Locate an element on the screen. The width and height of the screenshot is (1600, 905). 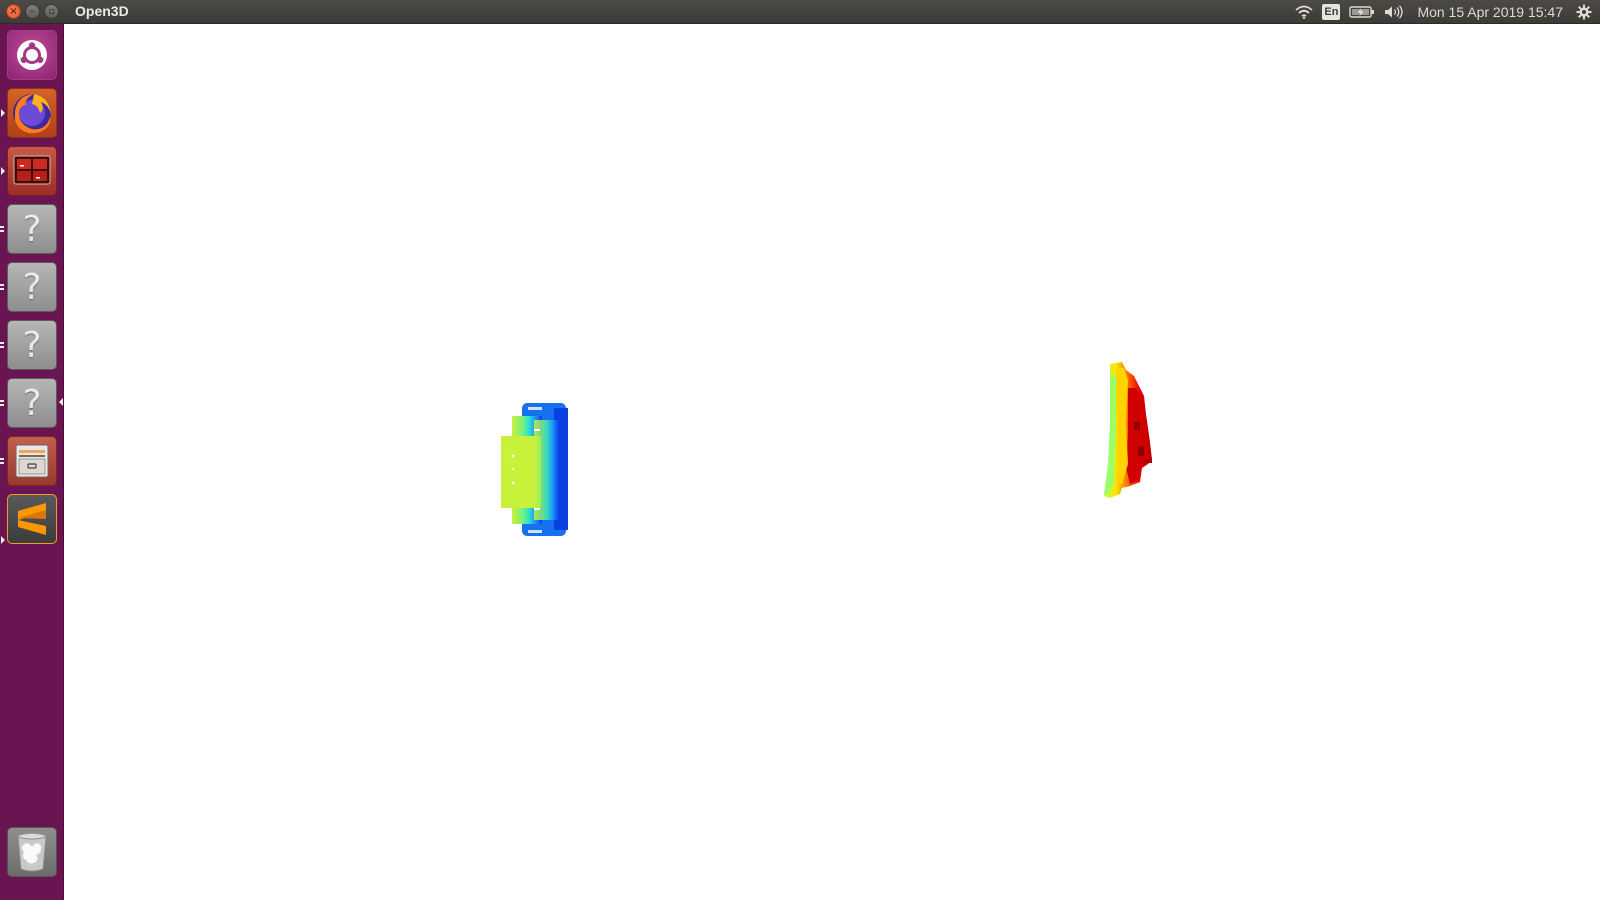
launcher-dash-button is located at coordinates (32, 55).